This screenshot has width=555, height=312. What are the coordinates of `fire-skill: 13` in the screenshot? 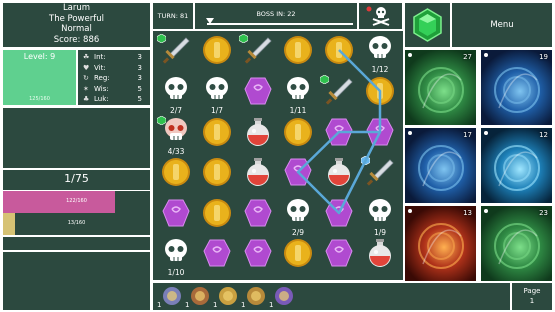 It's located at (440, 243).